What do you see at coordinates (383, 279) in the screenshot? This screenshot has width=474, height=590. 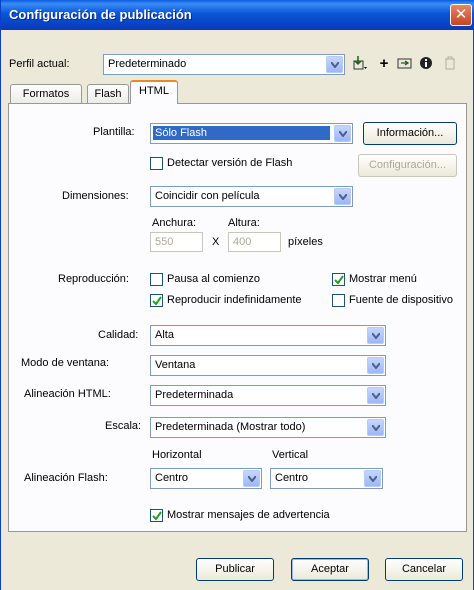 I see `show-menu-label: Mostrar menú` at bounding box center [383, 279].